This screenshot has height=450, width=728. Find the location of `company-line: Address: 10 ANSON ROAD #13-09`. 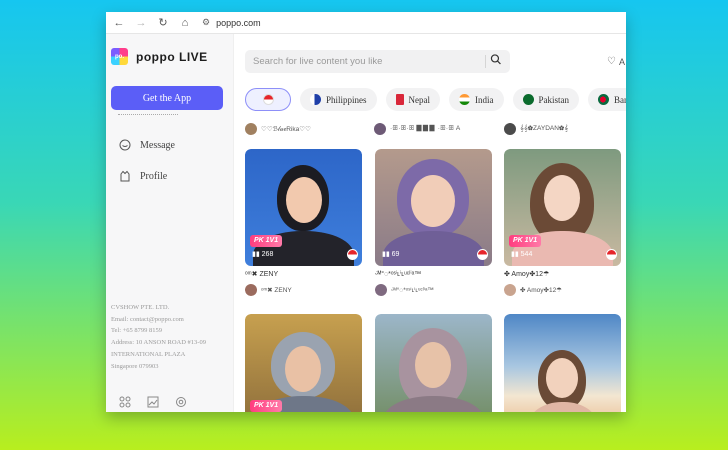

company-line: Address: 10 ANSON ROAD #13-09 is located at coordinates (158, 343).